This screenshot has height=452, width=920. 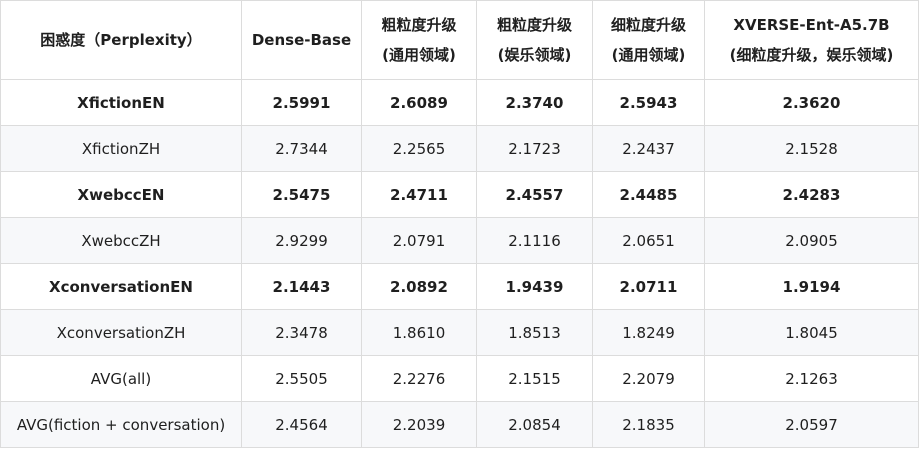 What do you see at coordinates (648, 40) in the screenshot?
I see `header-fine-general: 细粒度升级 (通用领域)` at bounding box center [648, 40].